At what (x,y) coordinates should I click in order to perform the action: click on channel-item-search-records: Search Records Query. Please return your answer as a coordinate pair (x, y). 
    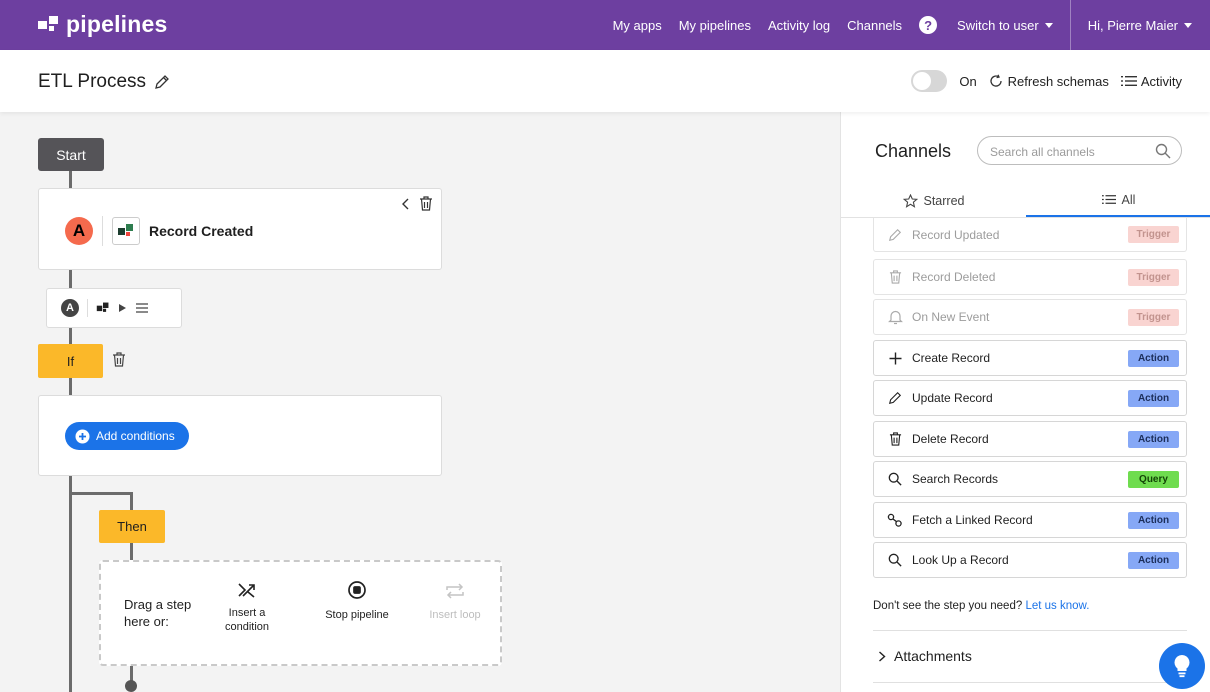
    Looking at the image, I should click on (1030, 479).